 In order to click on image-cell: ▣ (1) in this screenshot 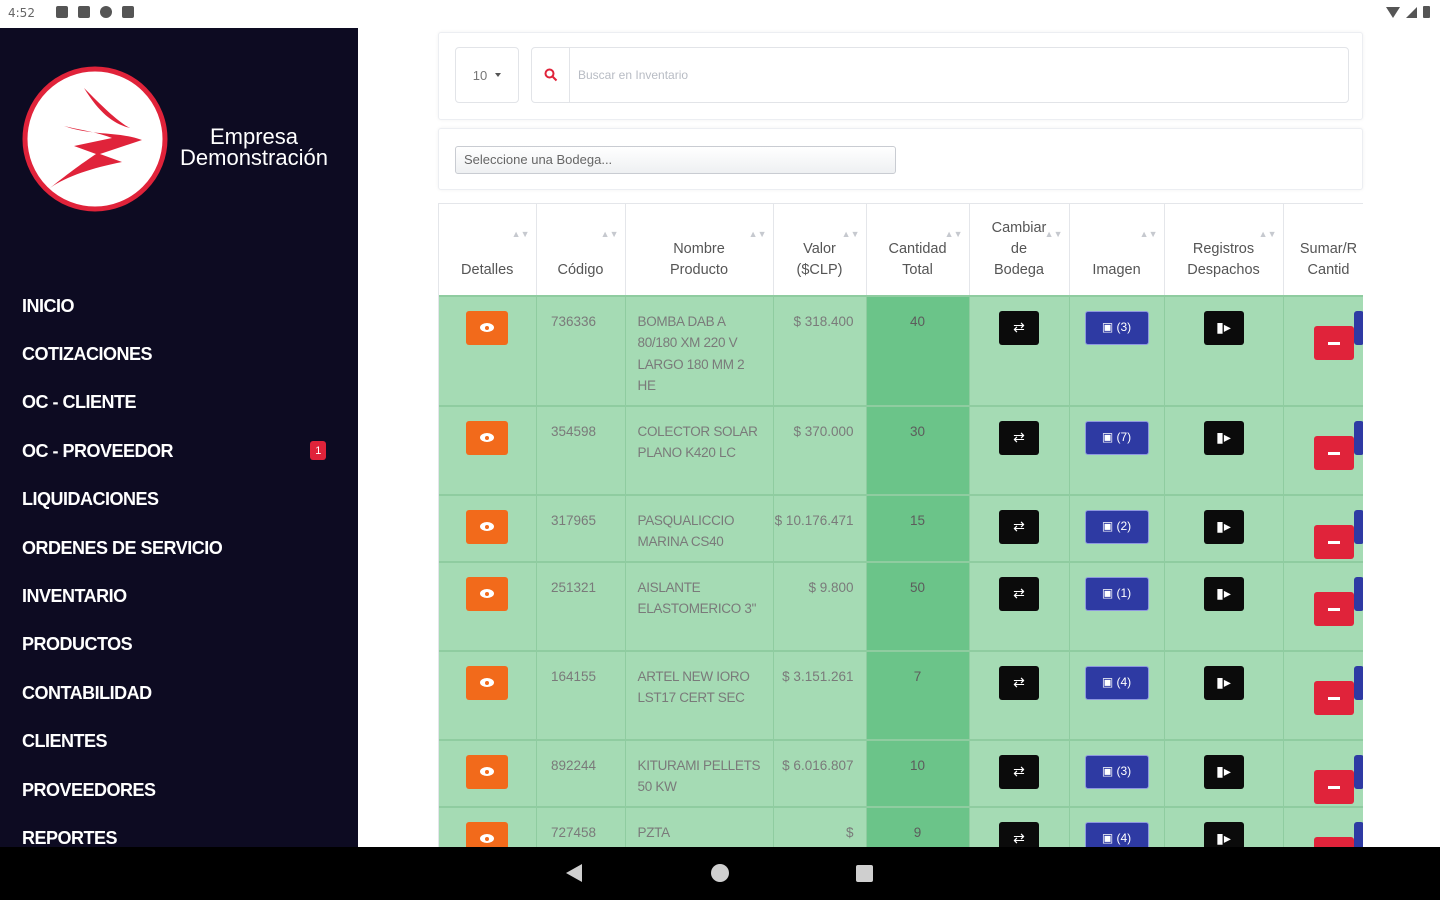, I will do `click(1117, 605)`.